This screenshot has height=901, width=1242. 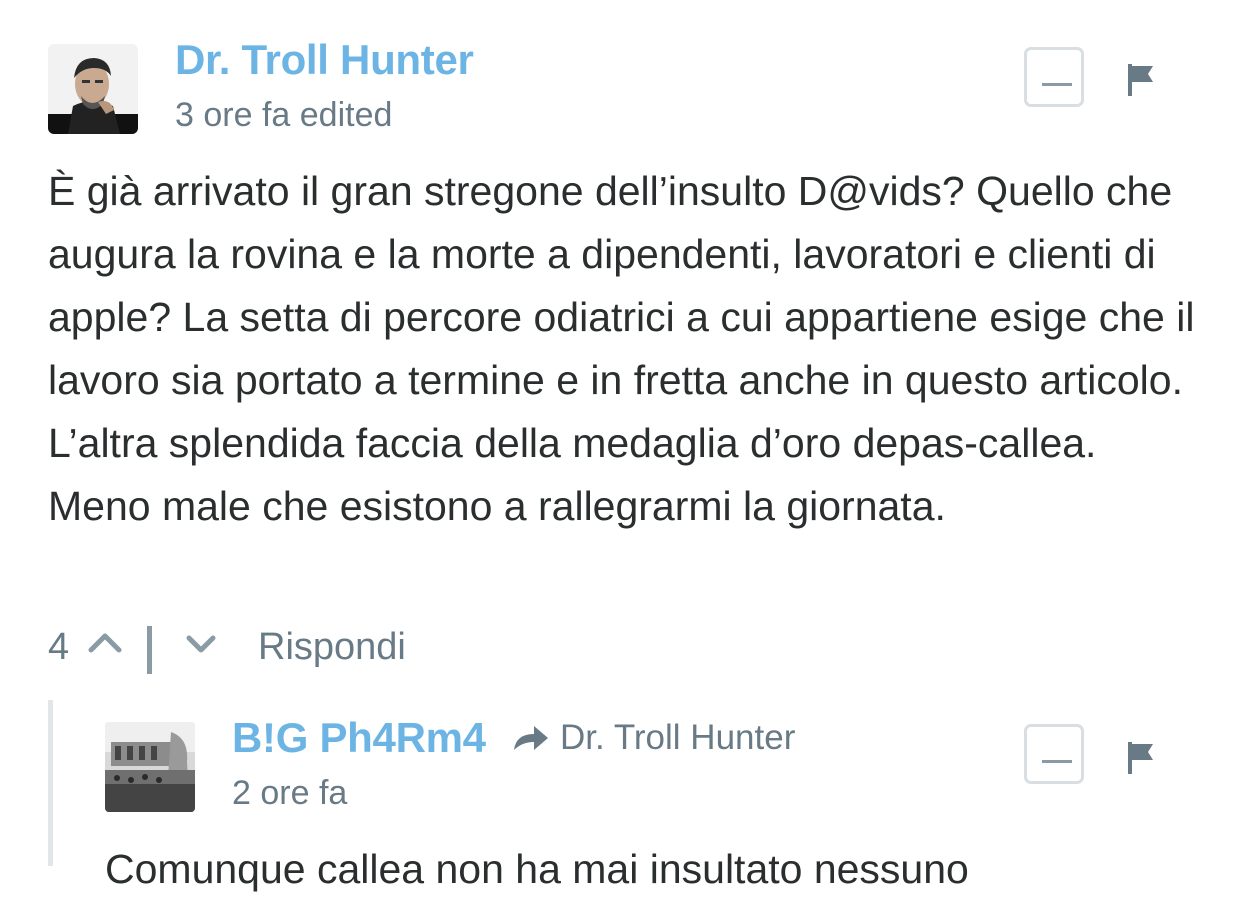 What do you see at coordinates (201, 644) in the screenshot?
I see `chevron-down-icon` at bounding box center [201, 644].